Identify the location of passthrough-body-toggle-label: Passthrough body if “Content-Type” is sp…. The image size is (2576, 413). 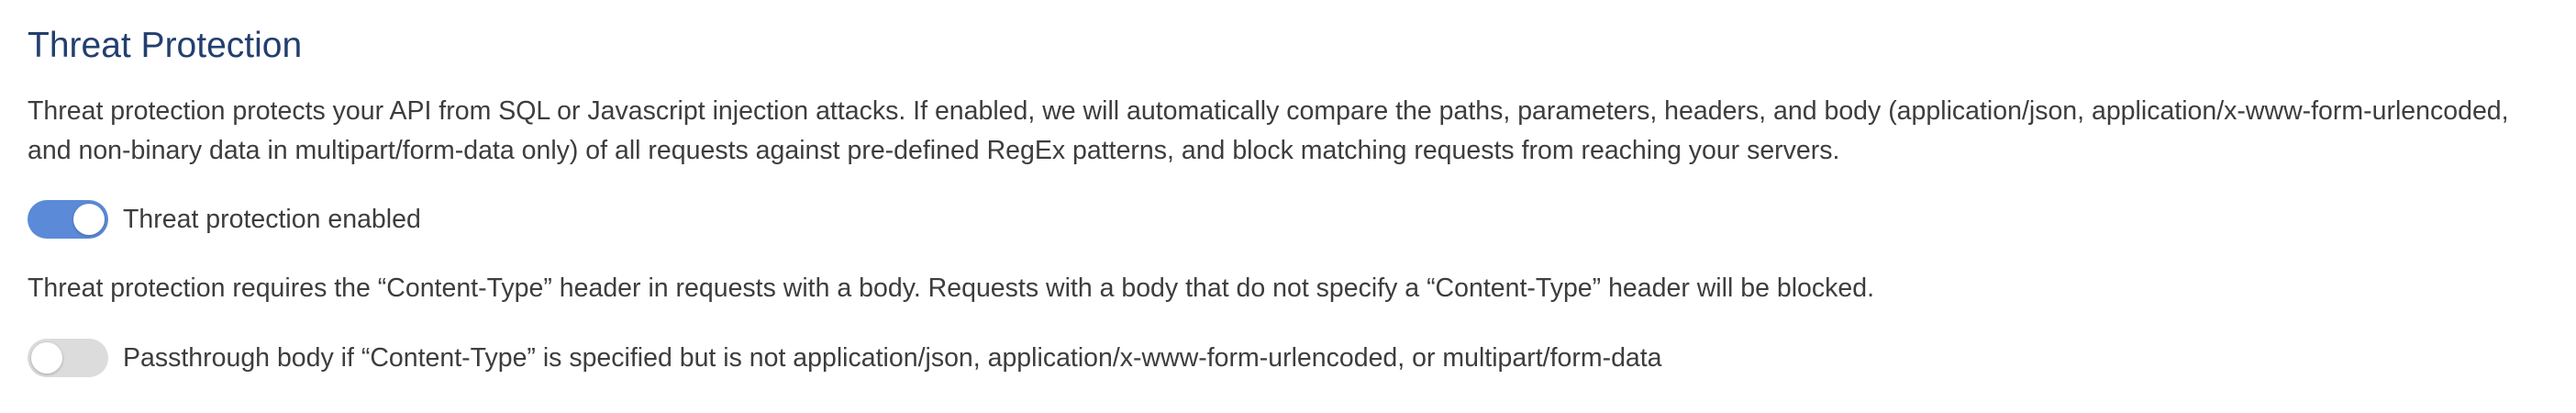
(892, 358).